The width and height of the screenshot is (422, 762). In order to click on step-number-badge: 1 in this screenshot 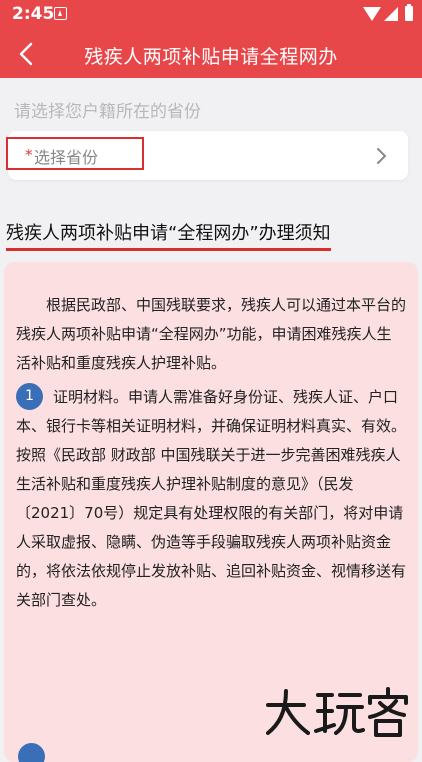, I will do `click(29, 396)`.